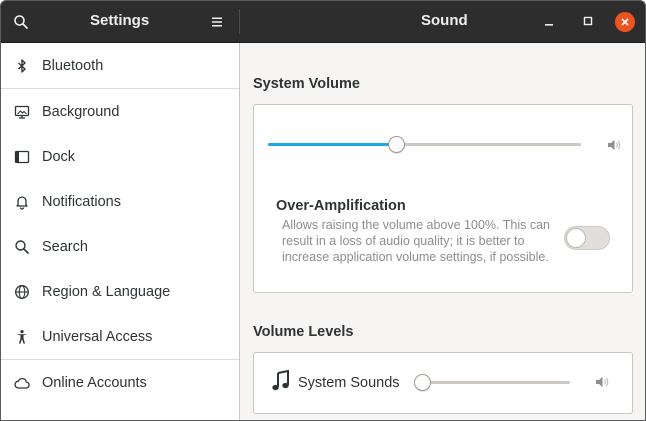  Describe the element at coordinates (349, 383) in the screenshot. I see `system-sounds-label: System Sounds` at that location.